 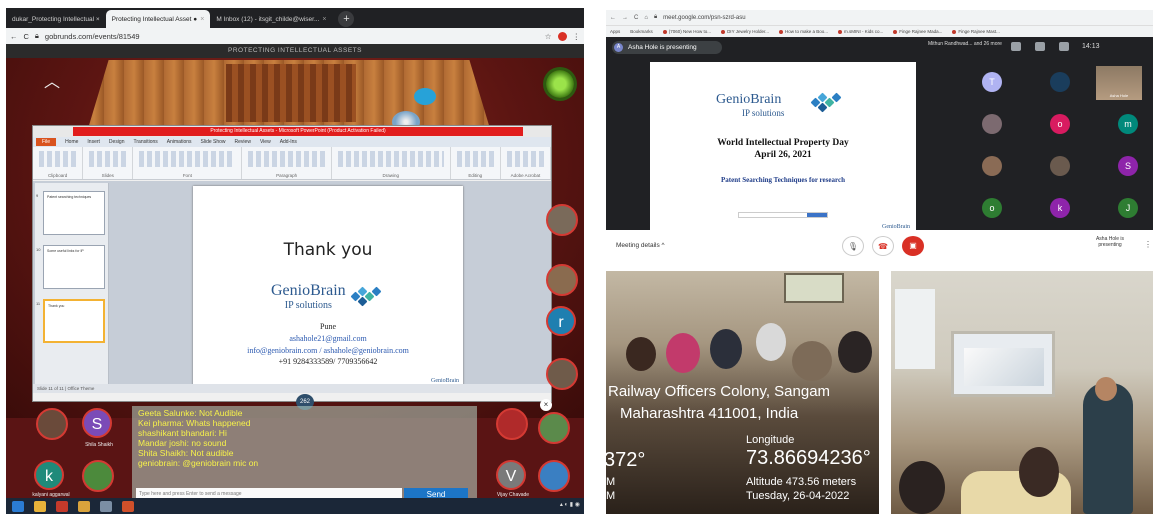 I want to click on ppt-tab-animations: Animations, so click(x=179, y=142).